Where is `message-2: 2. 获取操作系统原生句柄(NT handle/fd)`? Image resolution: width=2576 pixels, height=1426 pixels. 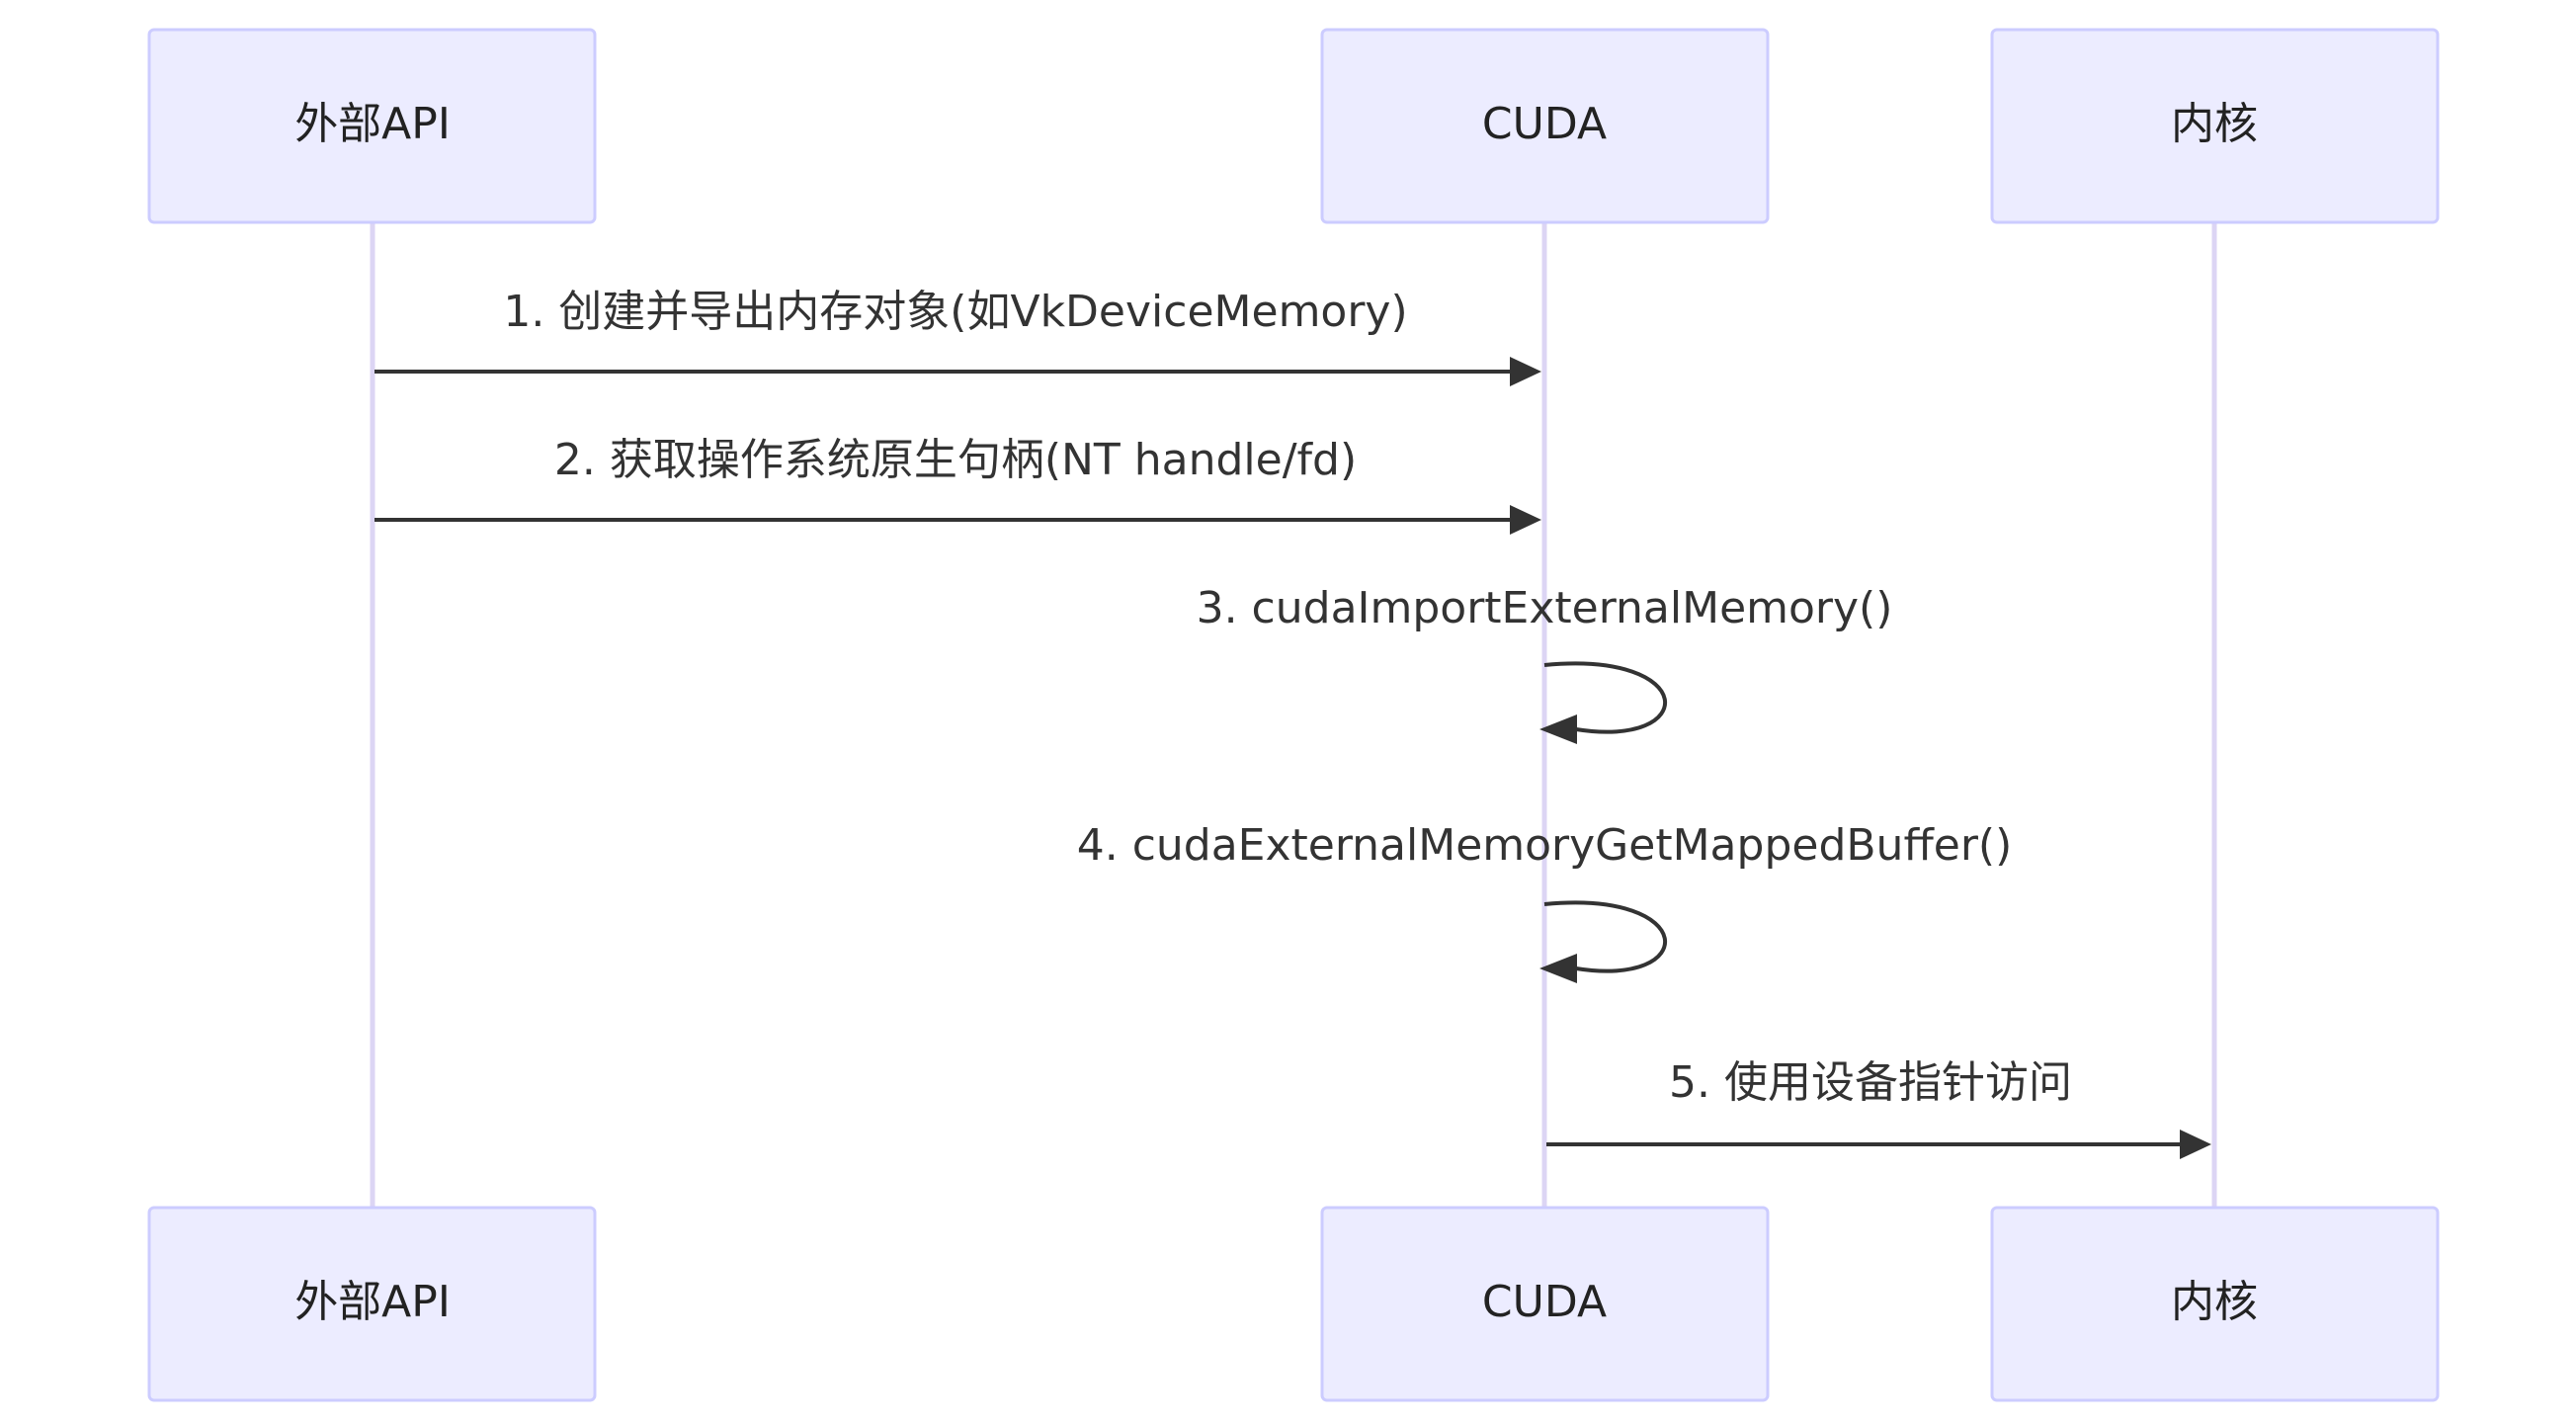 message-2: 2. 获取操作系统原生句柄(NT handle/fd) is located at coordinates (957, 485).